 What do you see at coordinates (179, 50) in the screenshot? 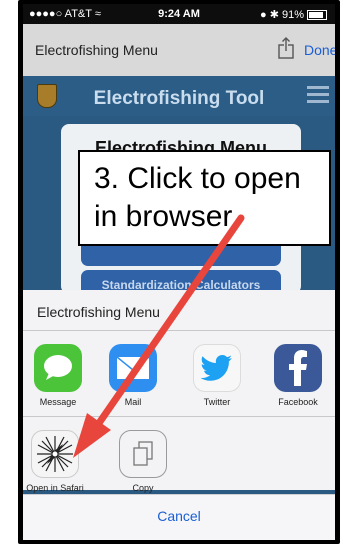
I see `navigation-bar: Electrofishing Menu Done` at bounding box center [179, 50].